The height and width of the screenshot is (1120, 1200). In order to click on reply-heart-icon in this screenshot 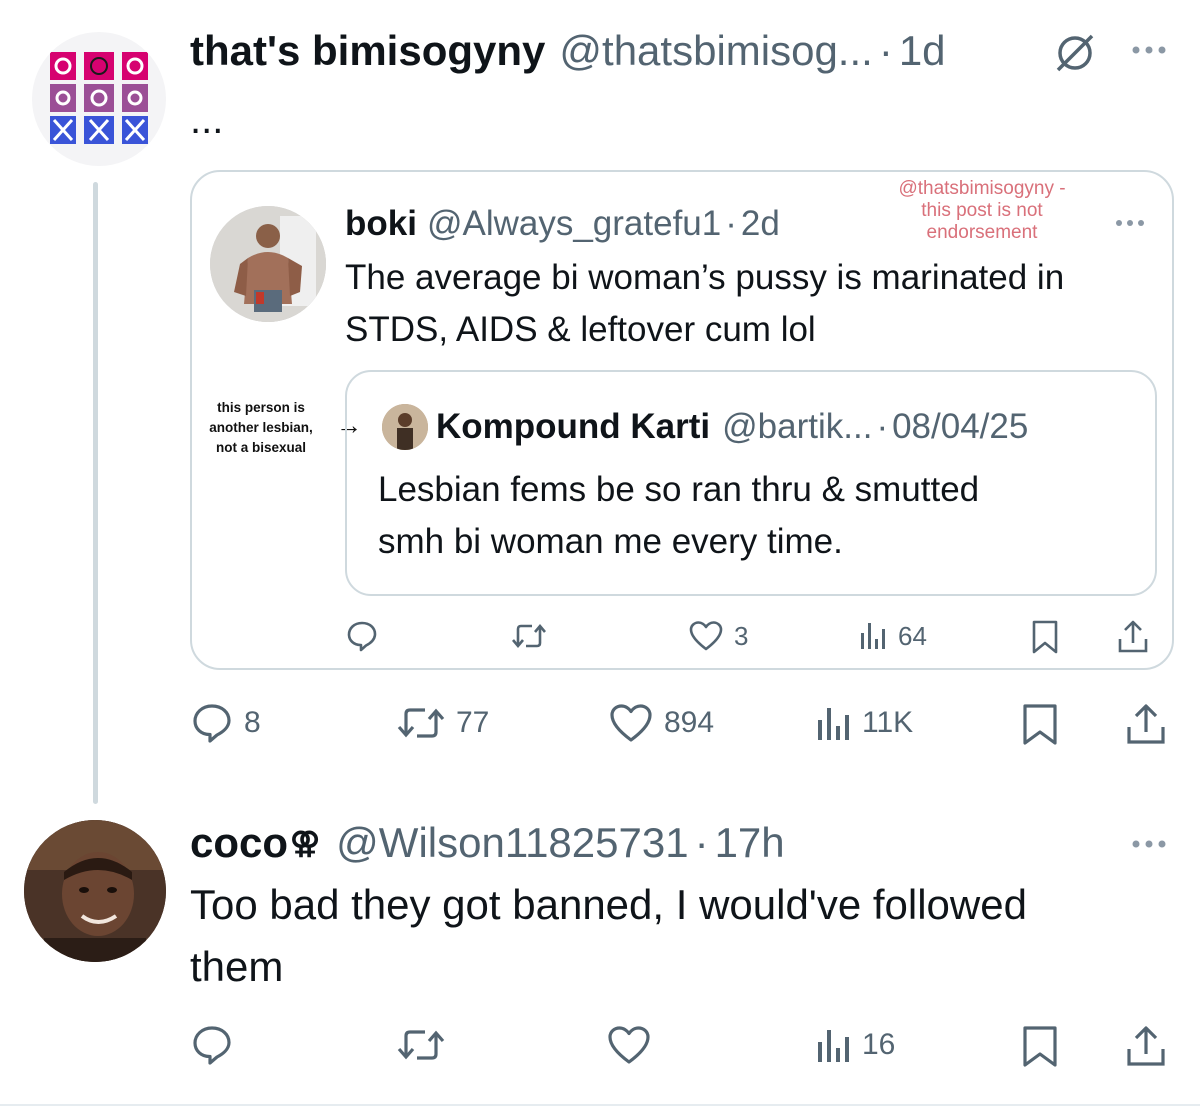, I will do `click(629, 1045)`.